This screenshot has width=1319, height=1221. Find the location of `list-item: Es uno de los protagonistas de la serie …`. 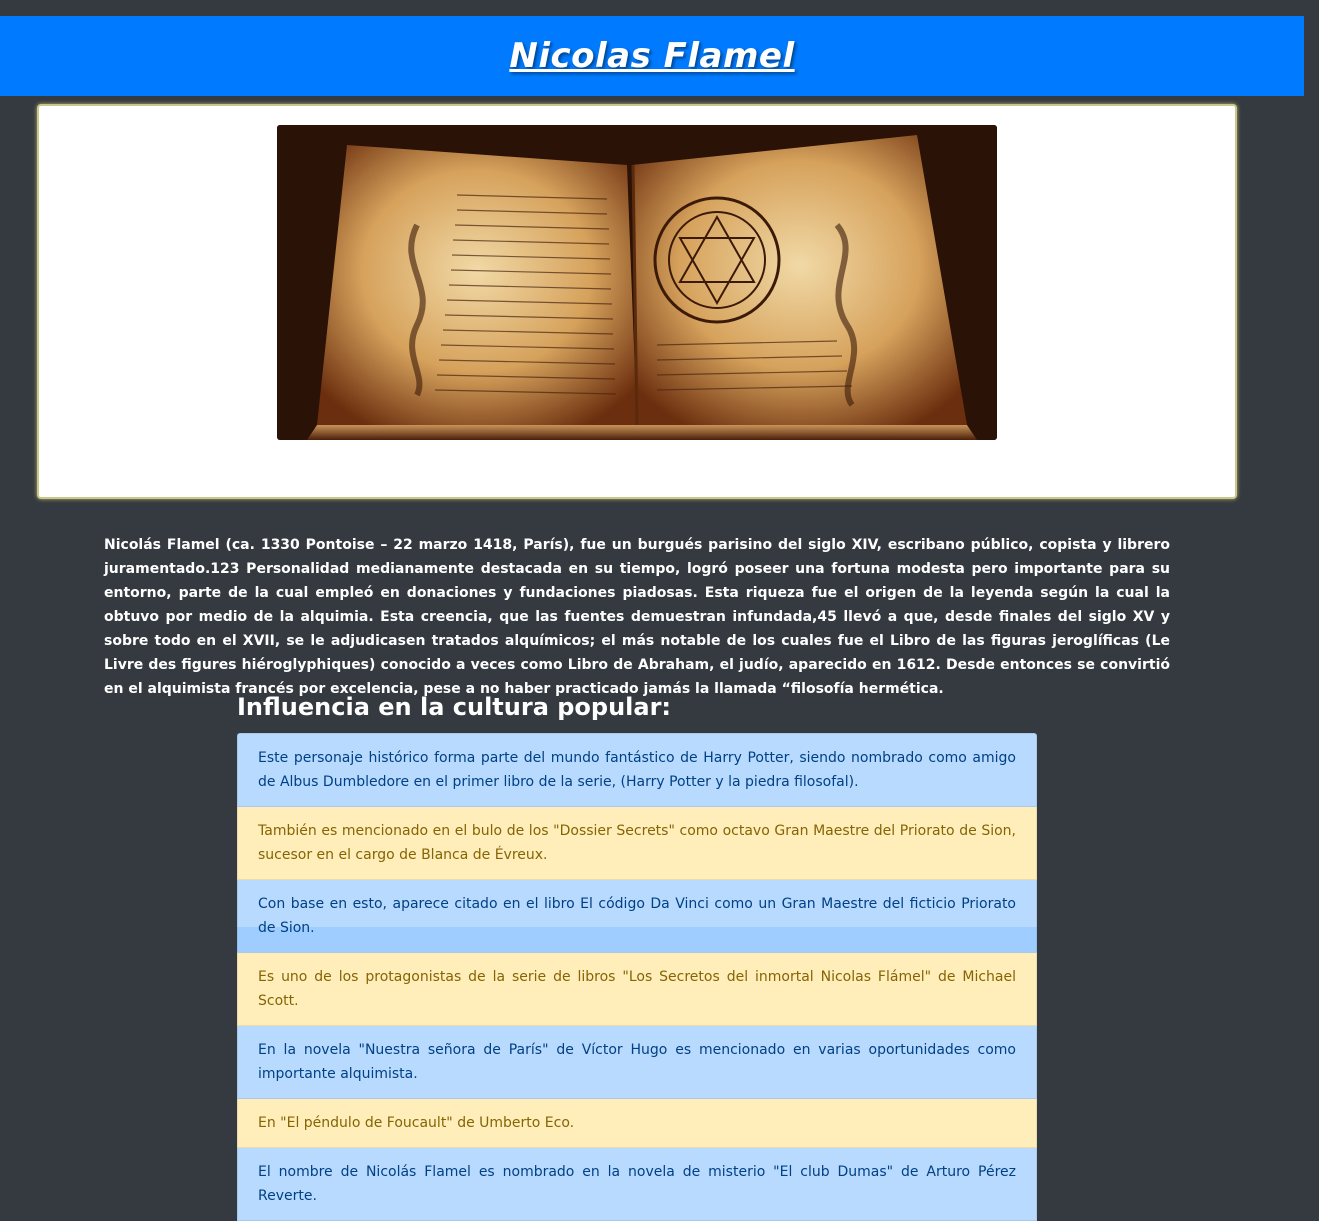

list-item: Es uno de los protagonistas de la serie … is located at coordinates (637, 989).